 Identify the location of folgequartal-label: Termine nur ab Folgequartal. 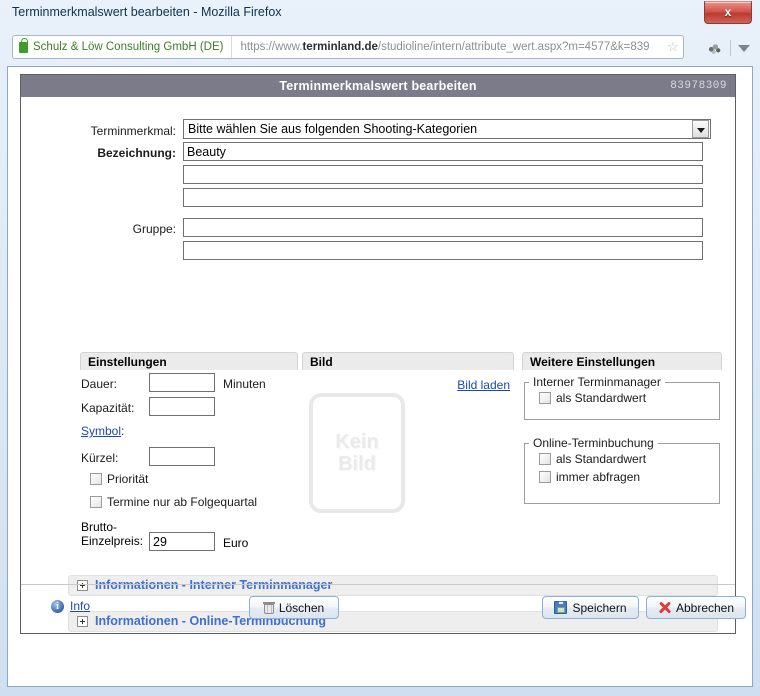
(182, 502).